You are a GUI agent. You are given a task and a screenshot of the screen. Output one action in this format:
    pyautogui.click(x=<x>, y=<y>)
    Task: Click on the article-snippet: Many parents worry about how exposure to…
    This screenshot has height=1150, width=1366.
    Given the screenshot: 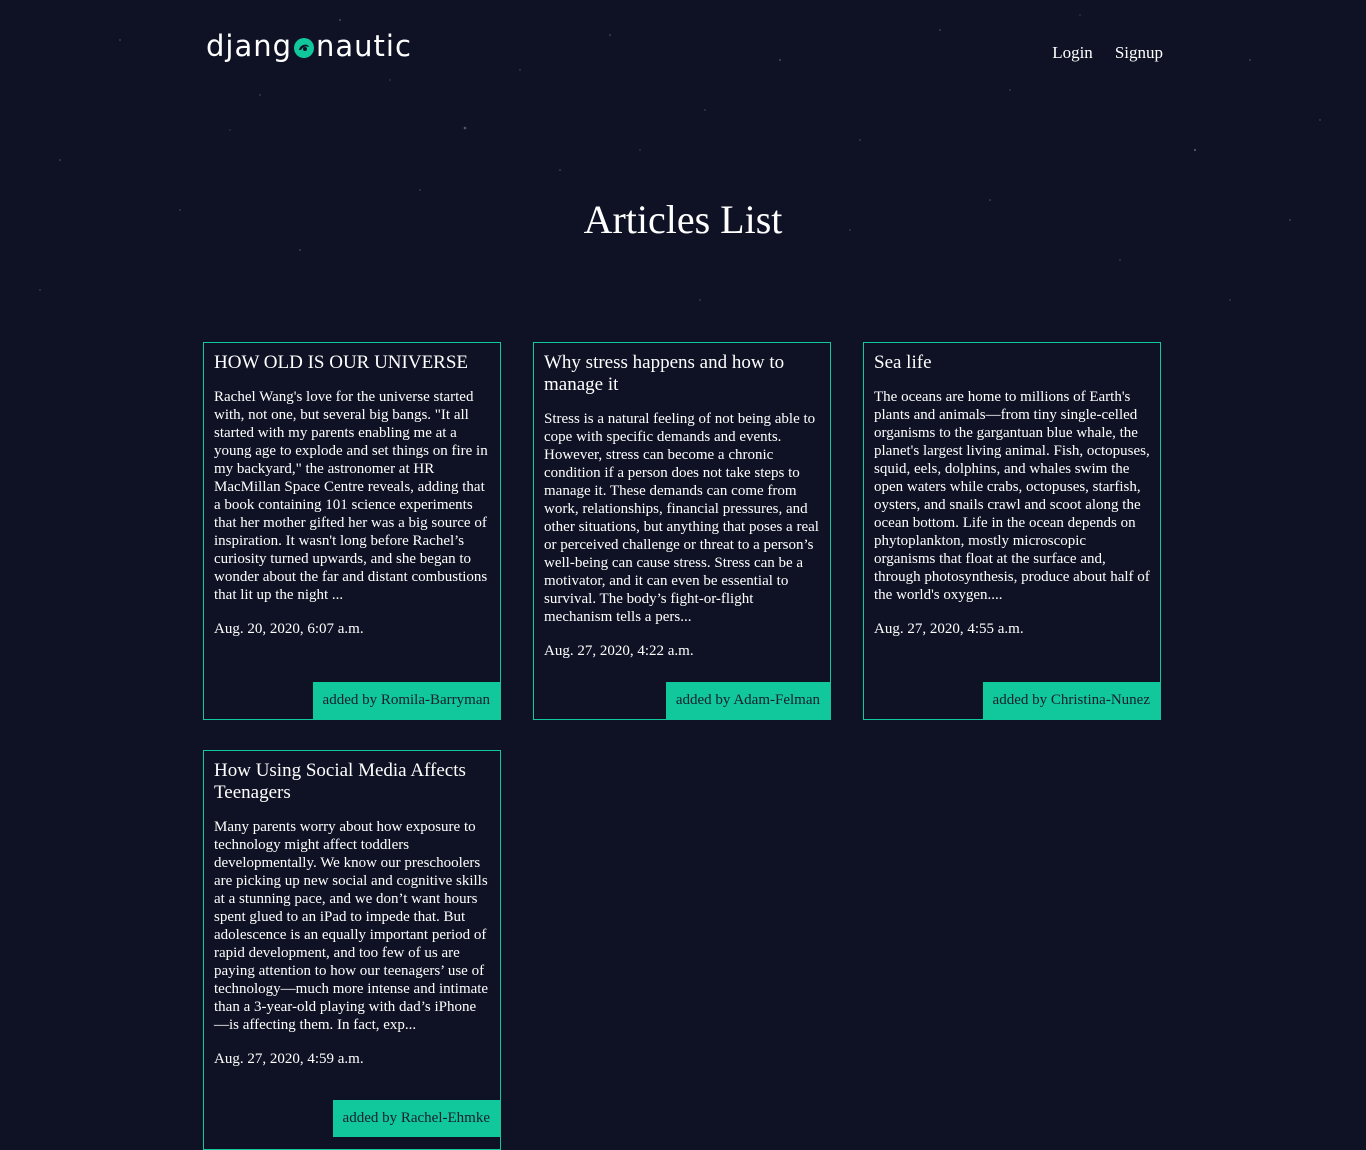 What is the action you would take?
    pyautogui.click(x=351, y=926)
    